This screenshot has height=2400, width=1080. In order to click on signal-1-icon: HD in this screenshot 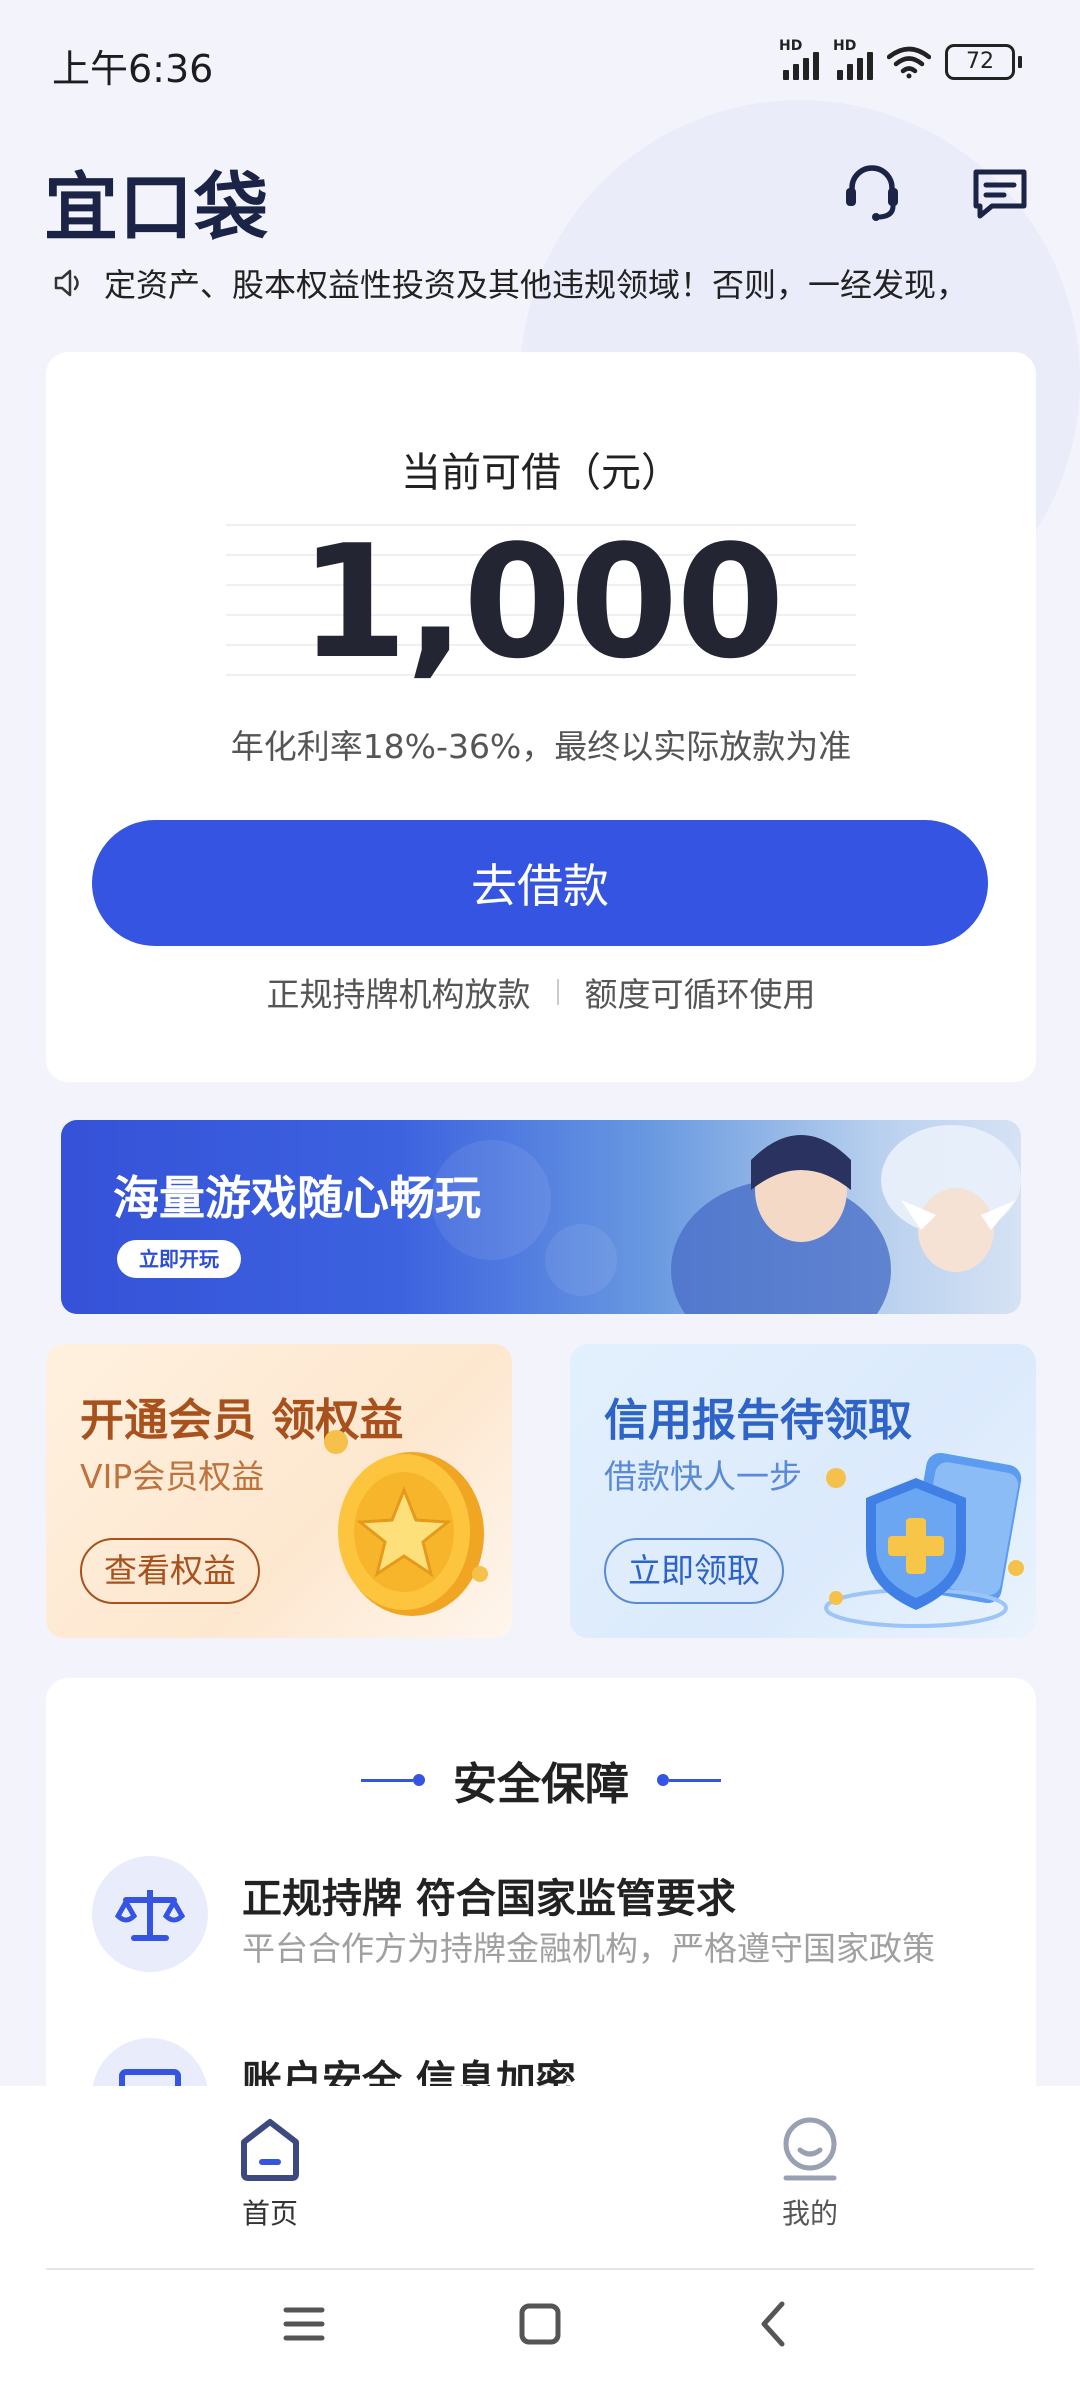, I will do `click(799, 59)`.